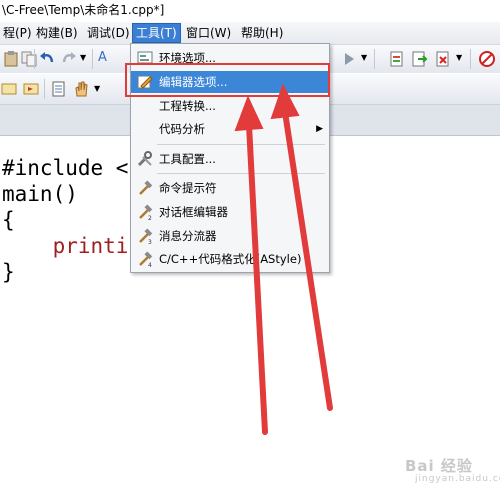  I want to click on menu-item-message-splitter: 3 消息分流器, so click(230, 236).